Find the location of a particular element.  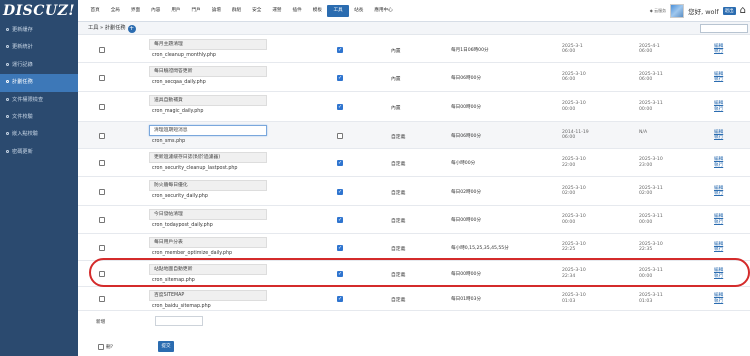

cloud-service-link: ◆ 云服务 is located at coordinates (658, 11).